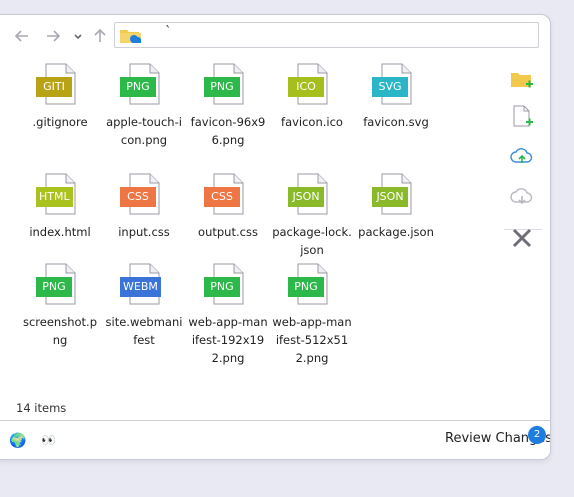 This screenshot has width=574, height=497. I want to click on chevron-down-icon, so click(78, 37).